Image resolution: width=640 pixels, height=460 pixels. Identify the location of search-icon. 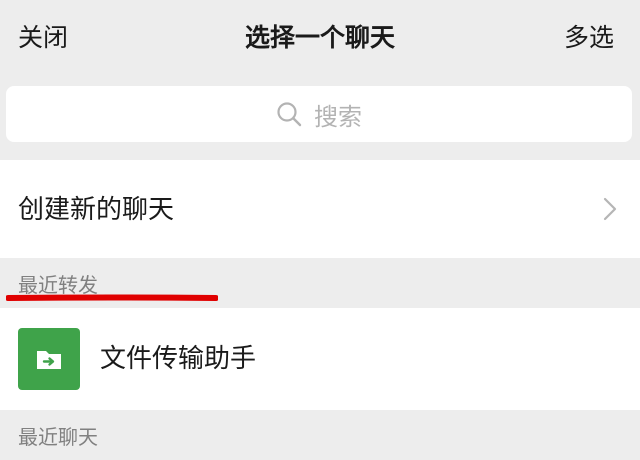
(289, 114).